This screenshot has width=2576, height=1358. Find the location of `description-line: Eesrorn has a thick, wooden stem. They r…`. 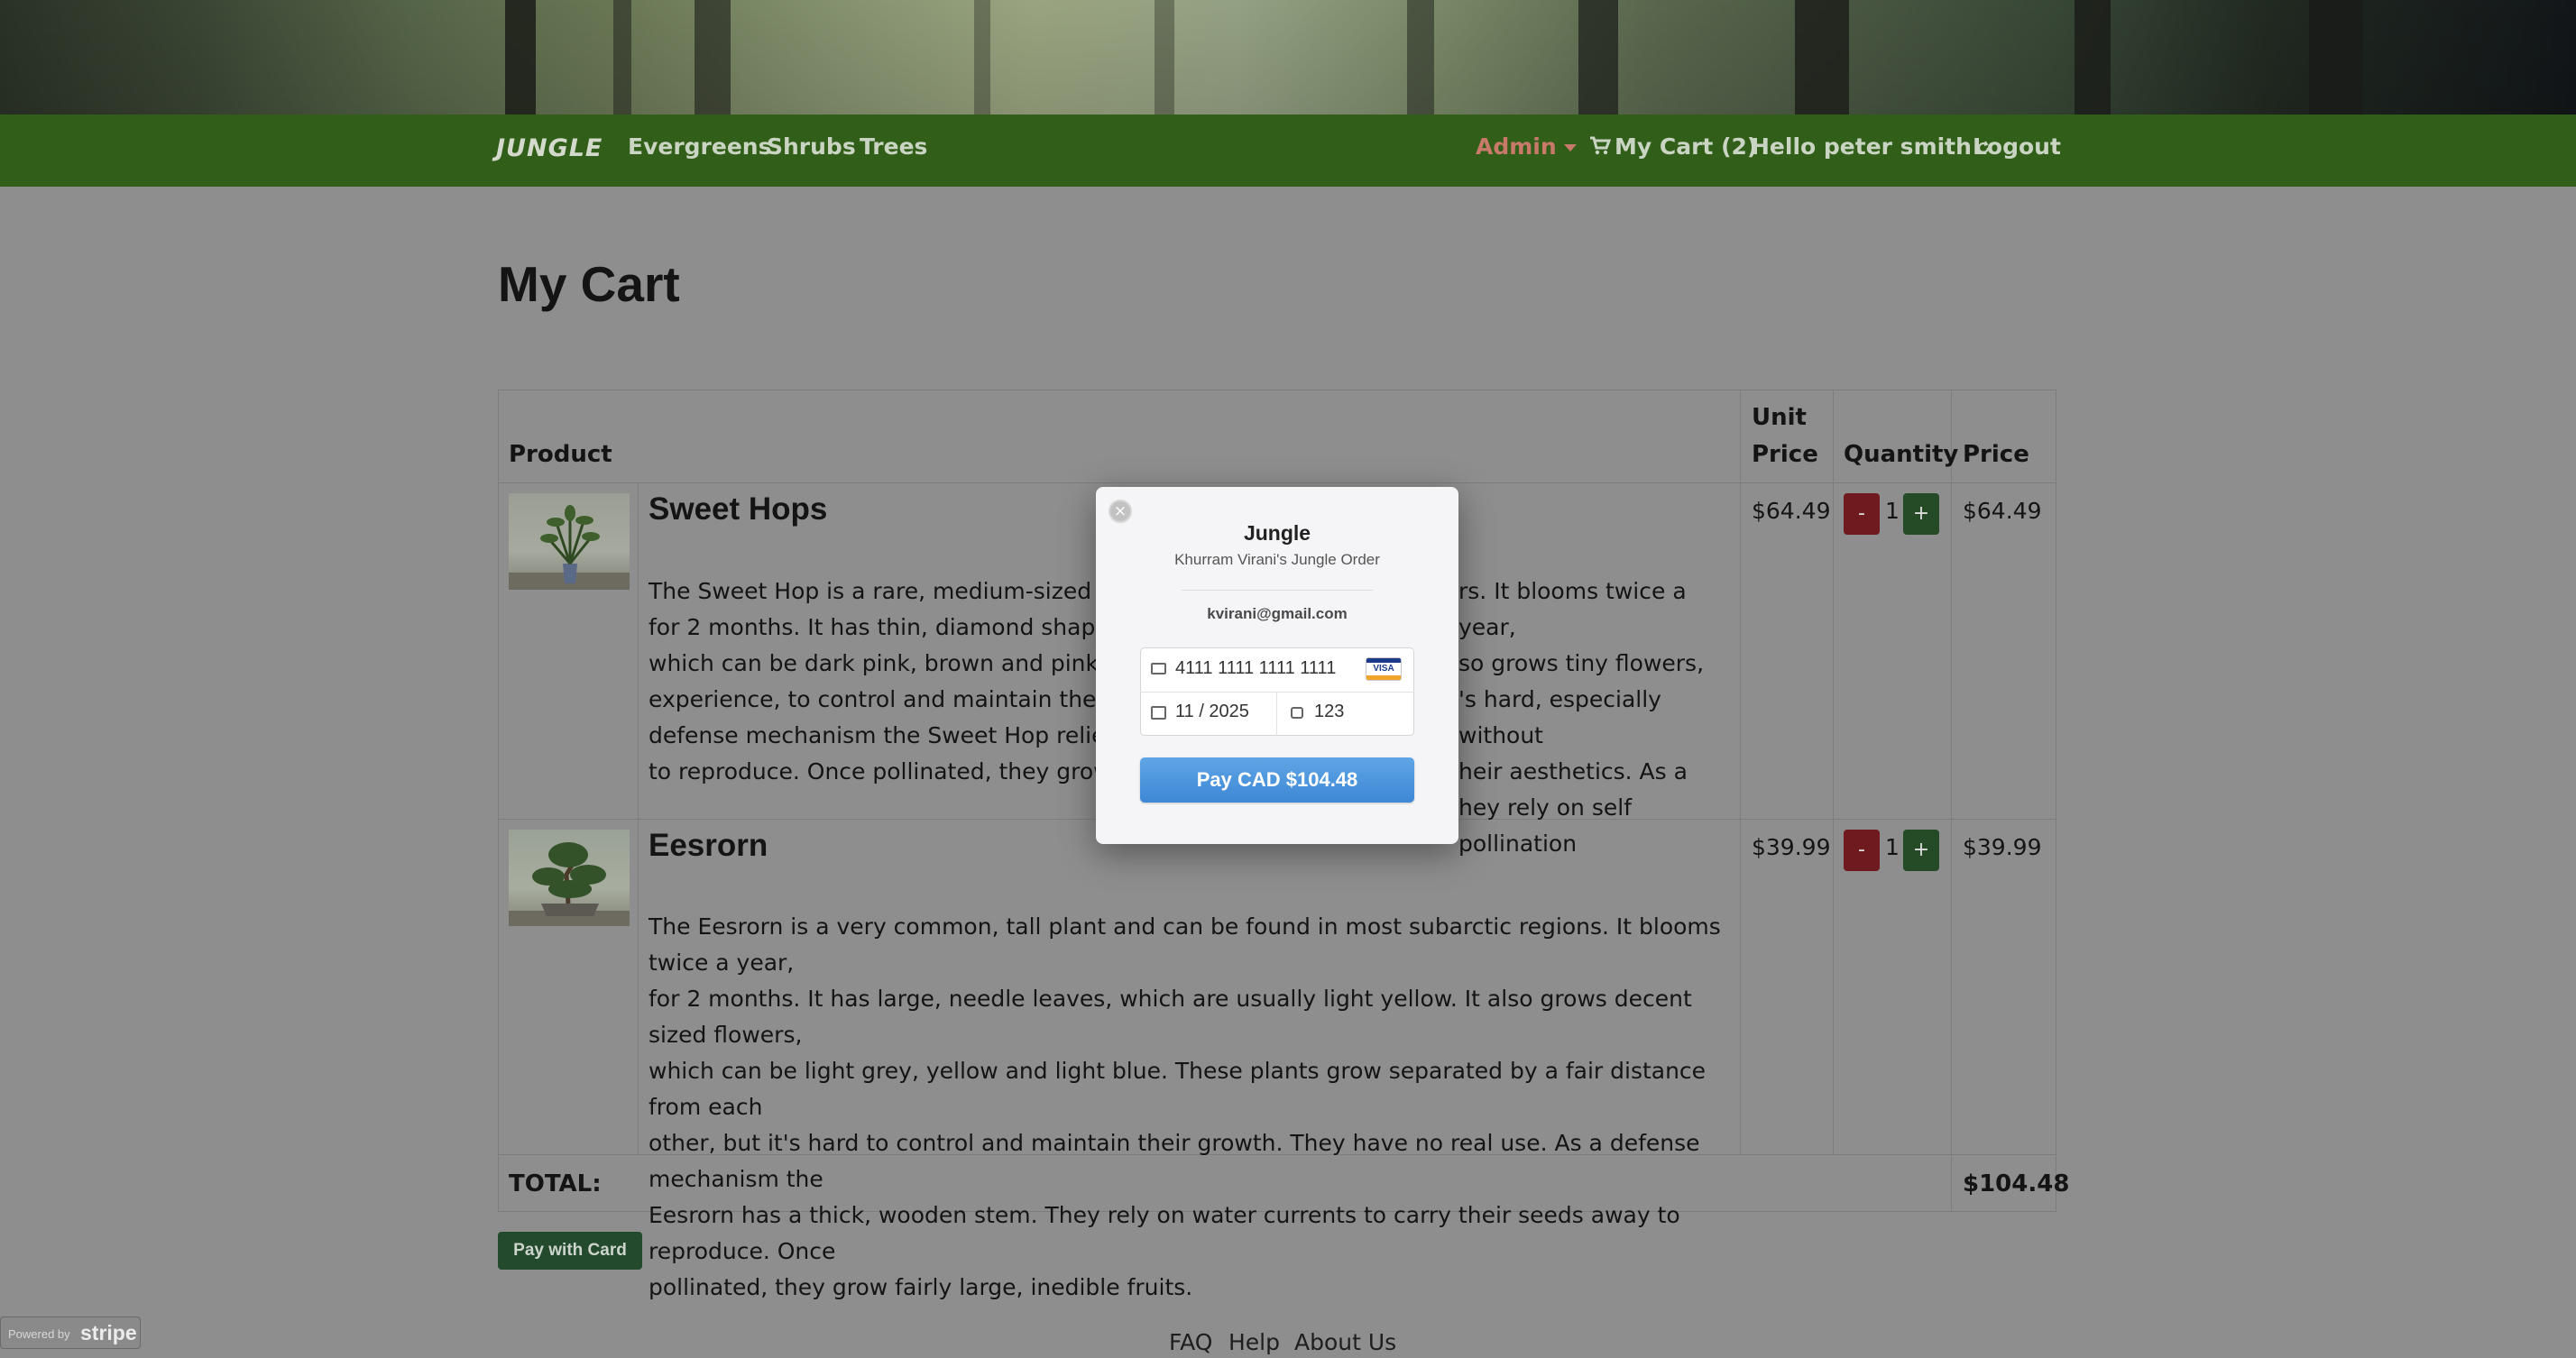

description-line: Eesrorn has a thick, wooden stem. They r… is located at coordinates (1164, 1233).